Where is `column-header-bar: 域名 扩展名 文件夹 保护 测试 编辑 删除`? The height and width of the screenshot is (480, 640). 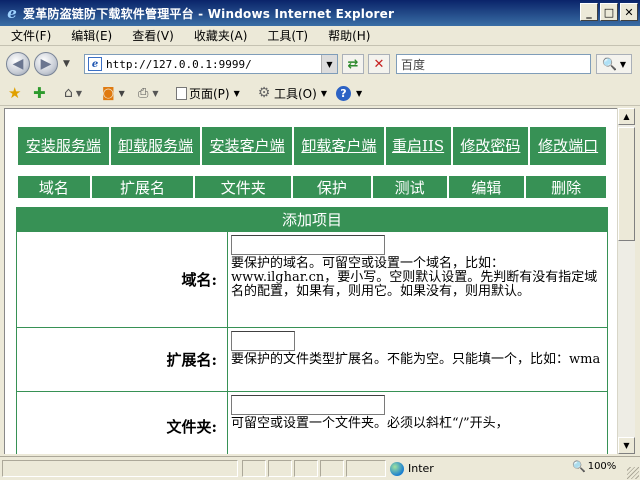
column-header-bar: 域名 扩展名 文件夹 保护 测试 编辑 删除 is located at coordinates (312, 187).